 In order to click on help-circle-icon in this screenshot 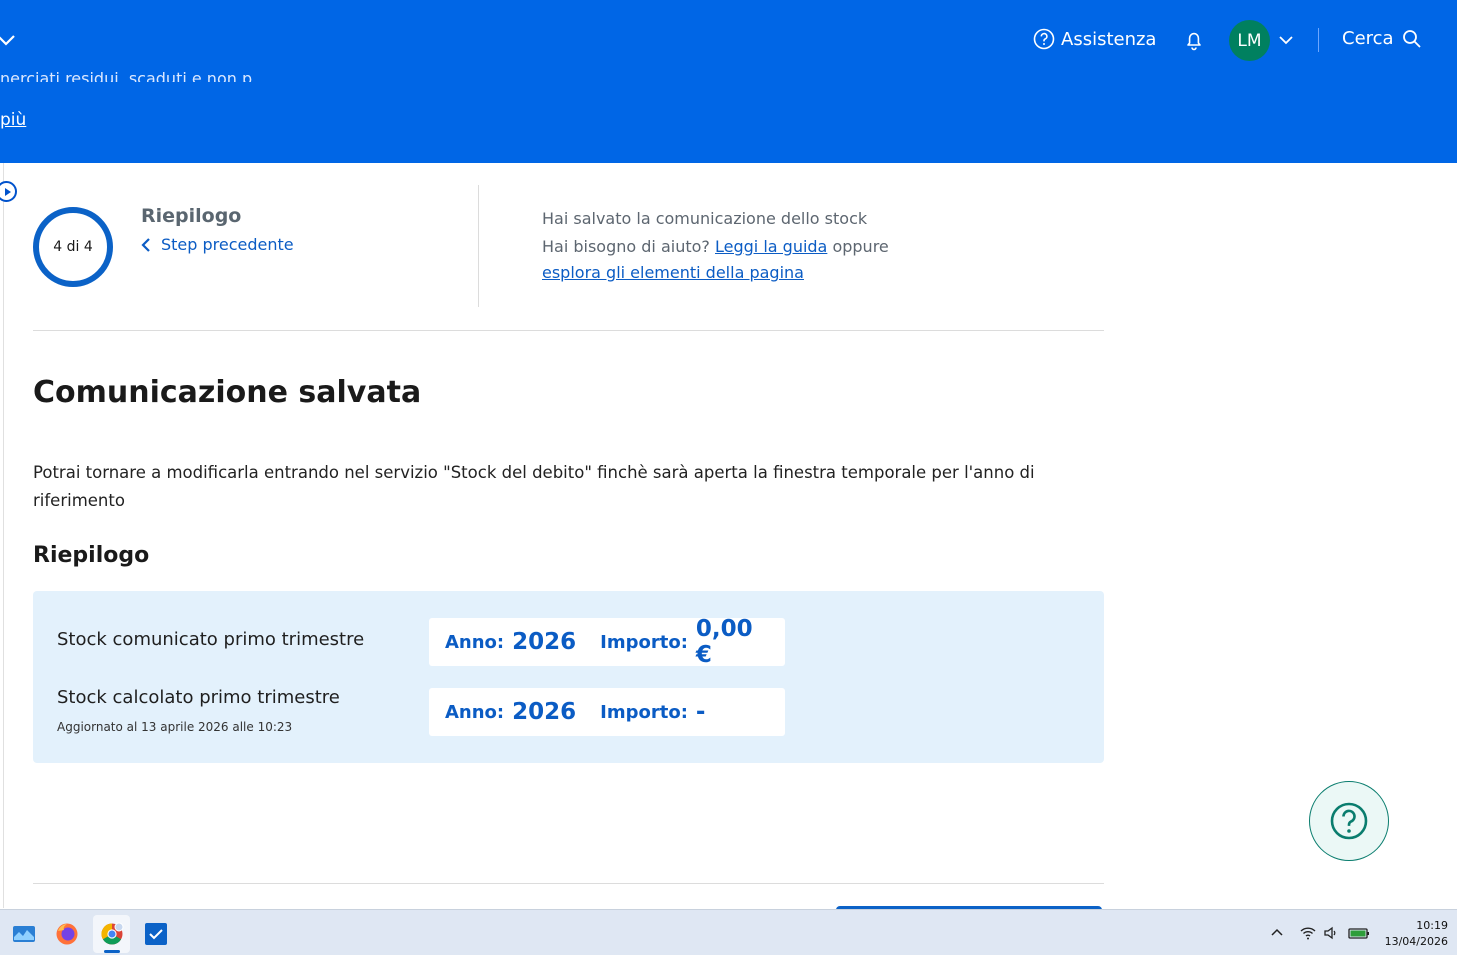, I will do `click(1349, 821)`.